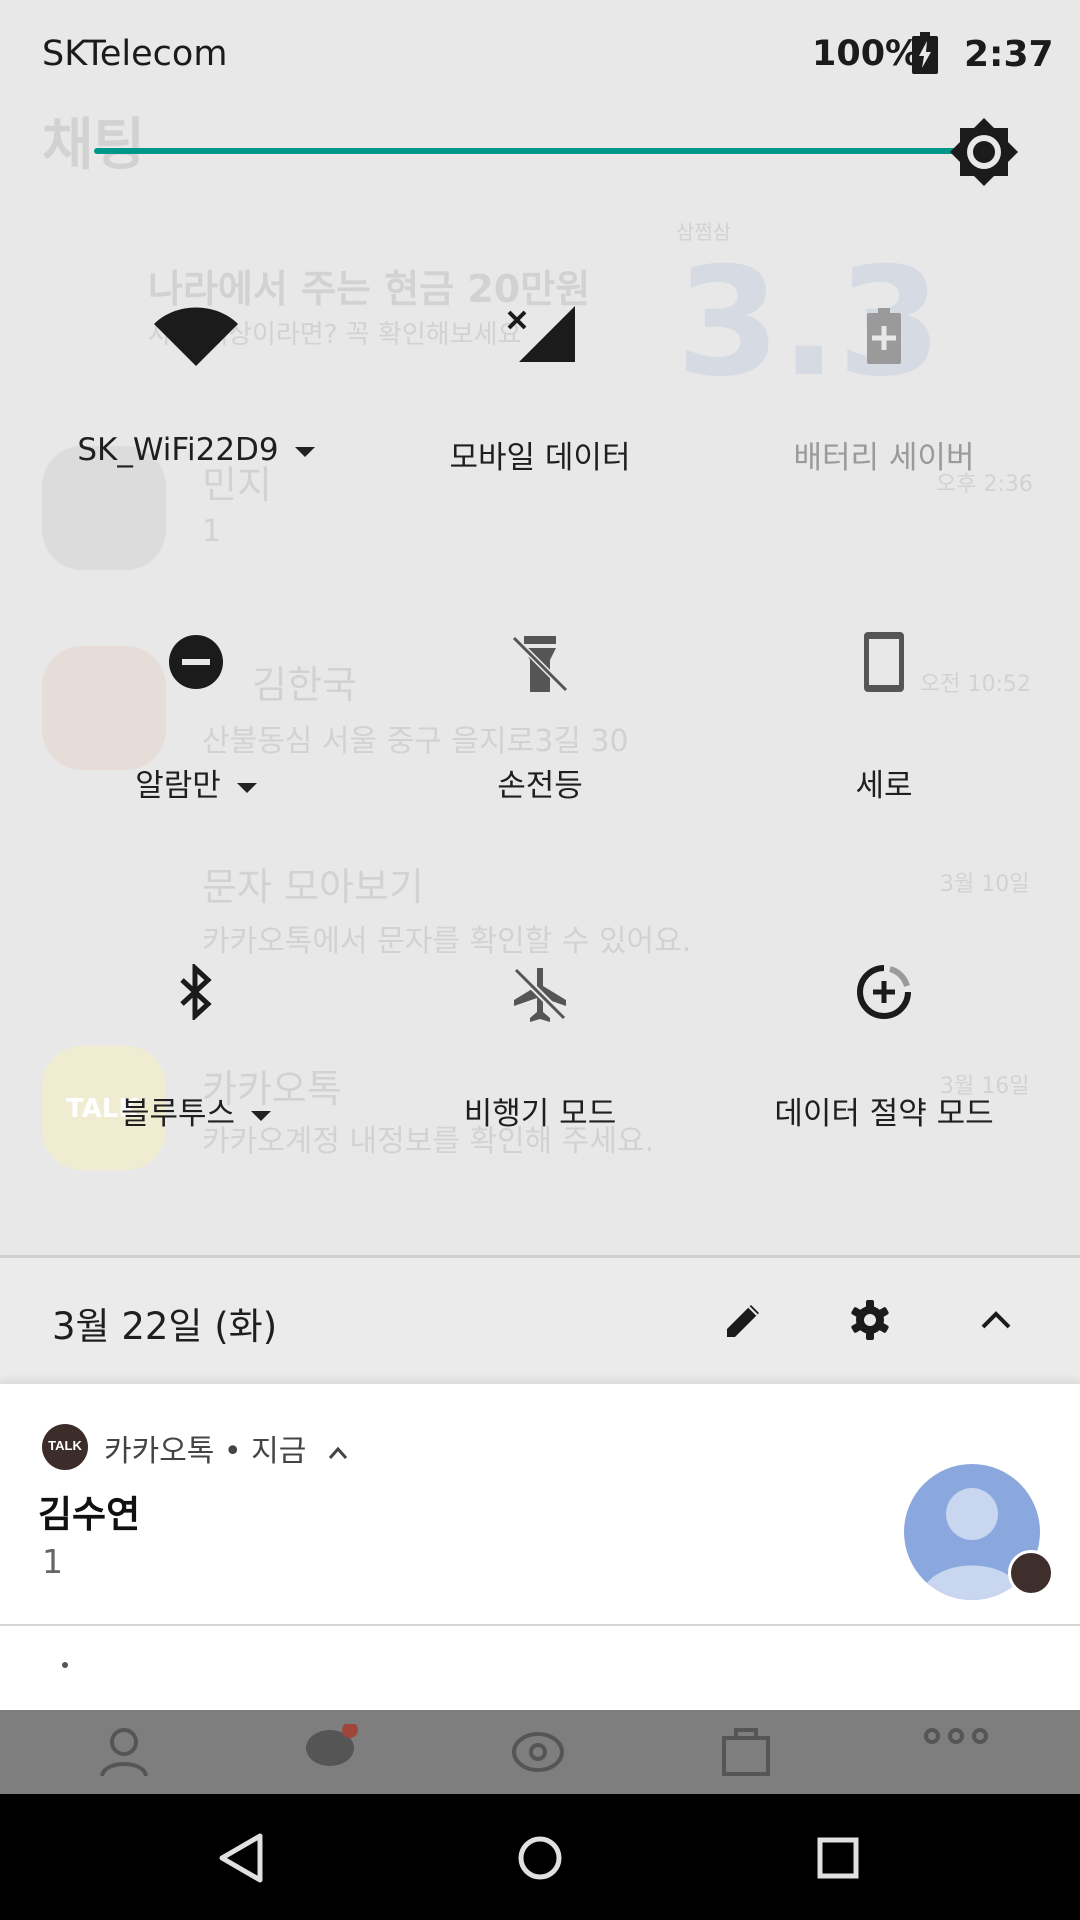  I want to click on mobile-data-off-icon, so click(541, 334).